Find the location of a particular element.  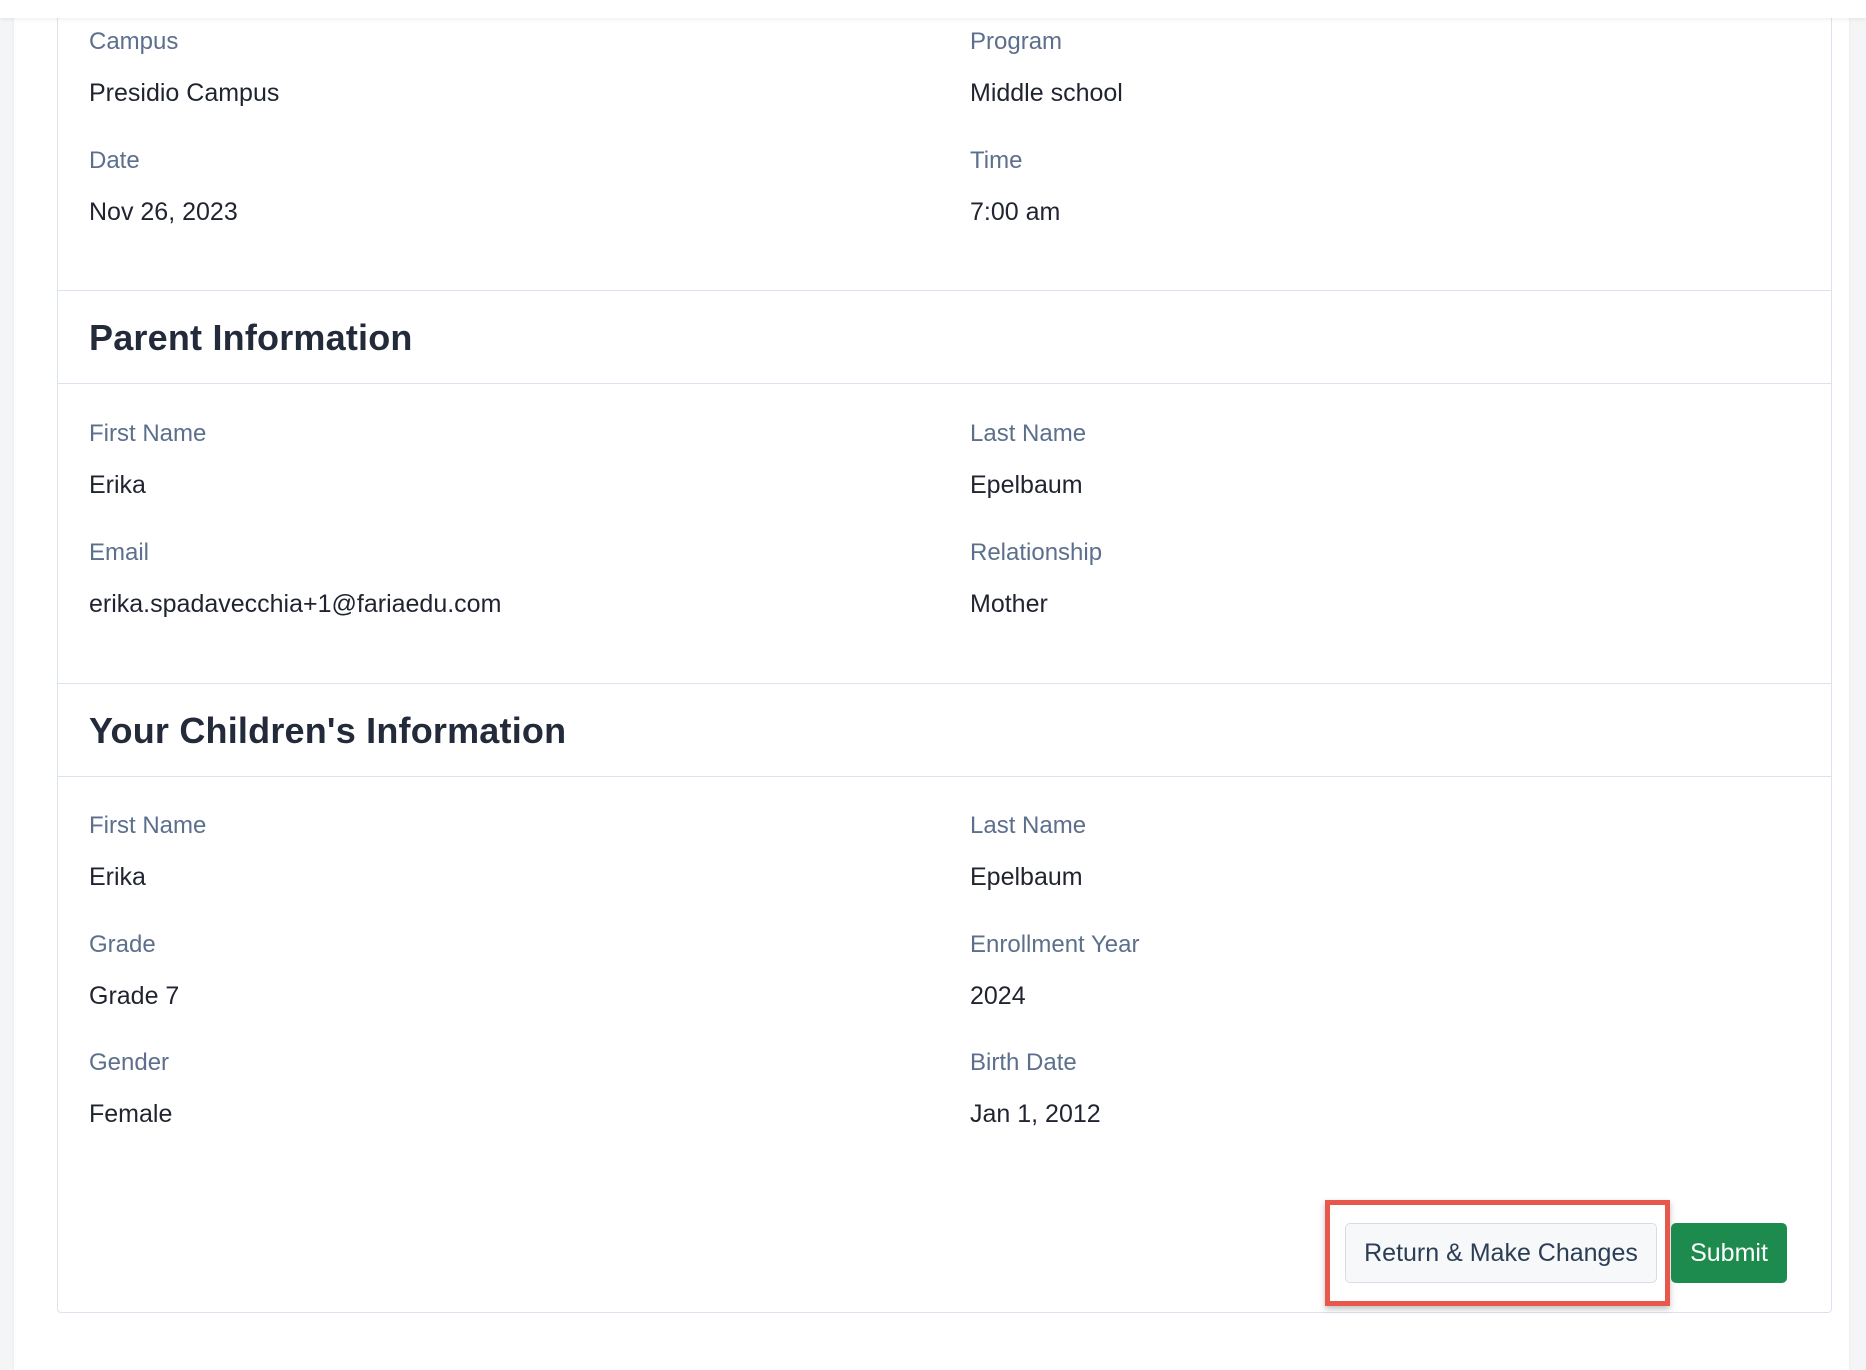

return-make-changes-button: Return & Make Changes is located at coordinates (1501, 1253).